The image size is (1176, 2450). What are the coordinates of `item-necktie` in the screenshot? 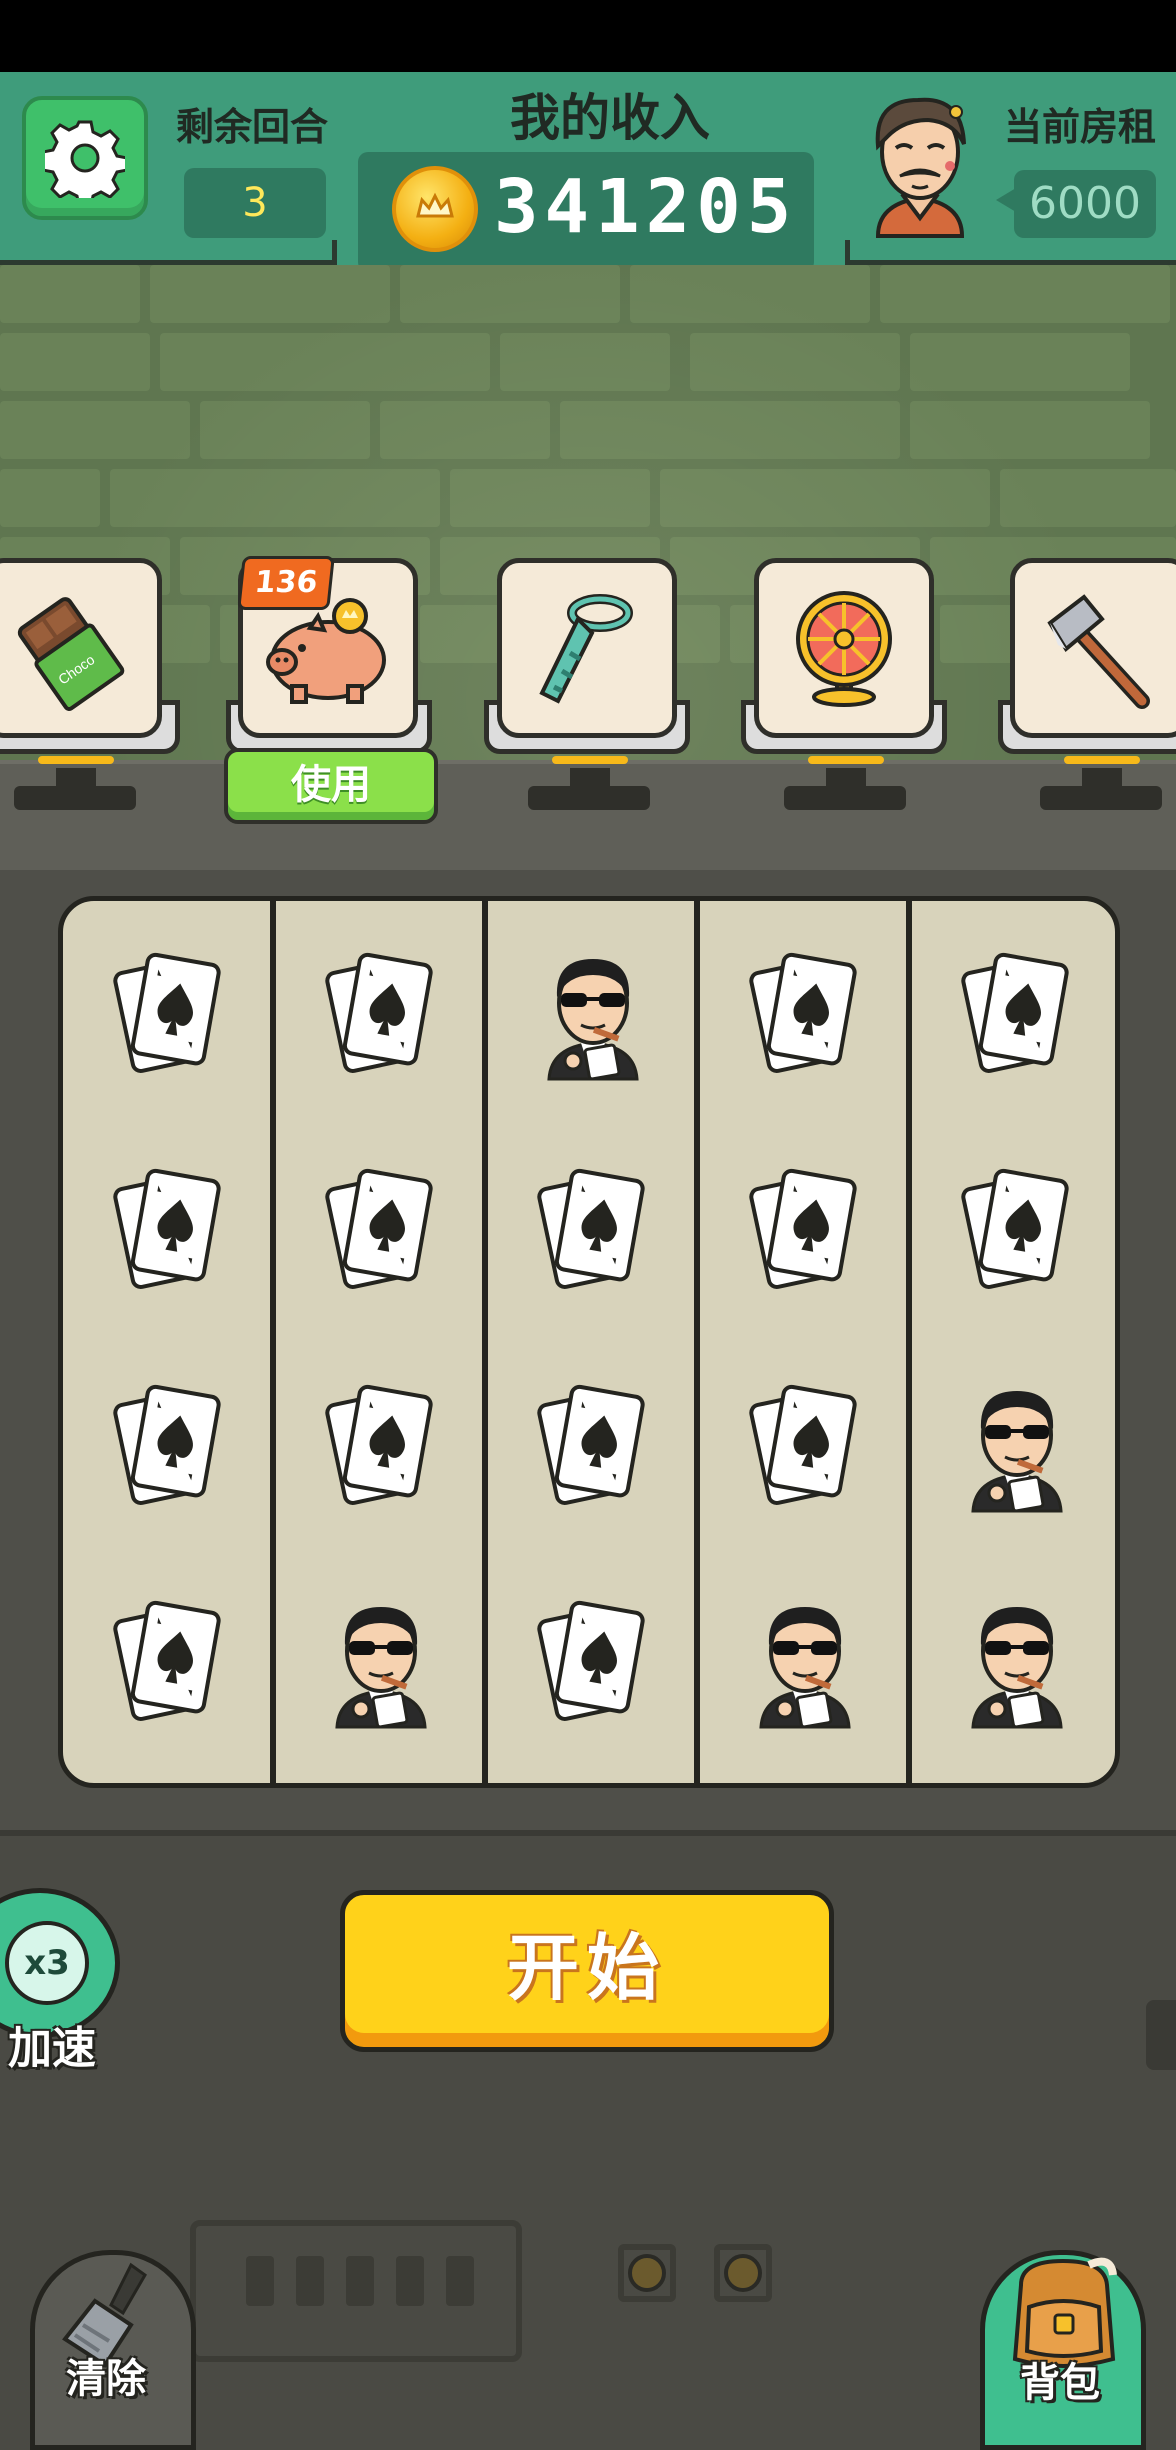 It's located at (587, 648).